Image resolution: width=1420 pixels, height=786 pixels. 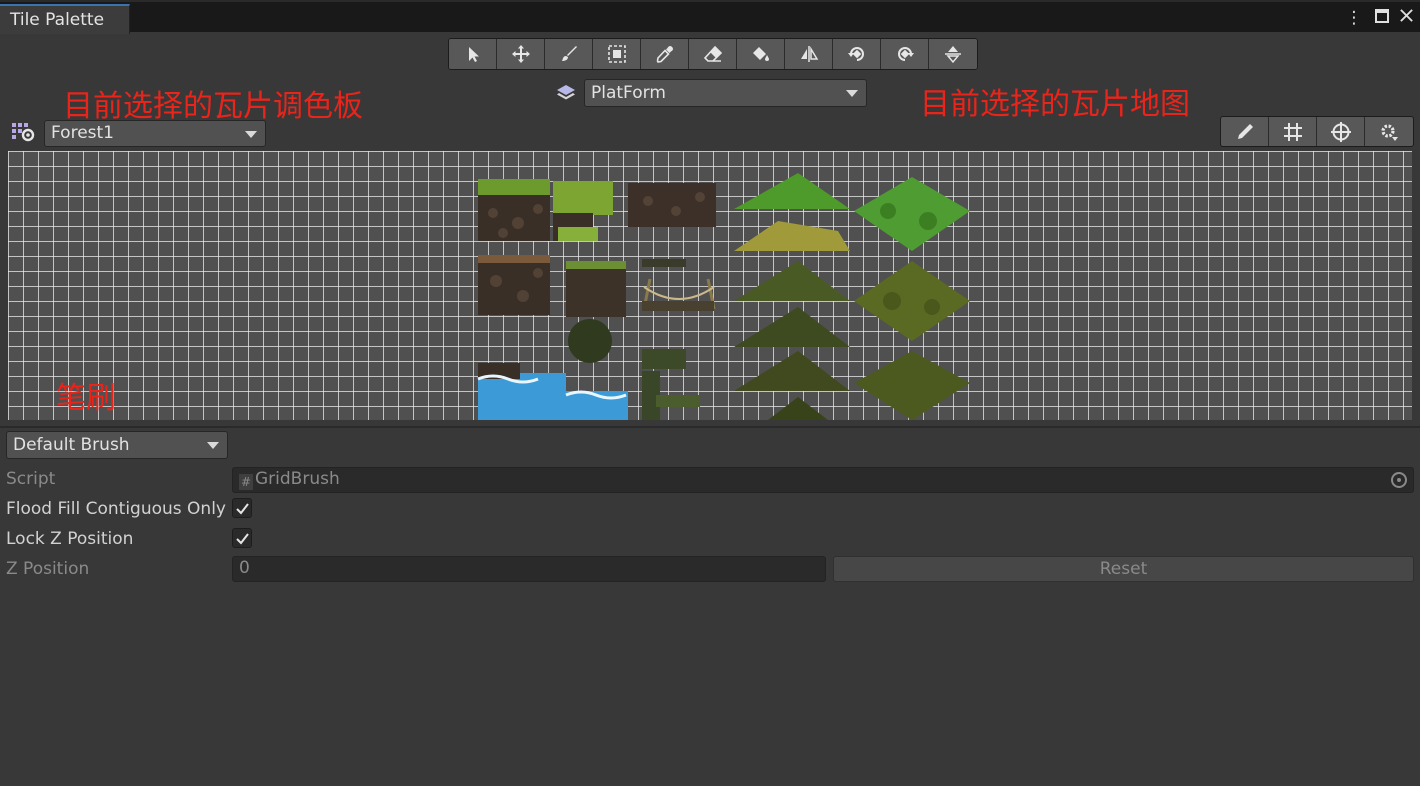 I want to click on panel-divider, so click(x=710, y=427).